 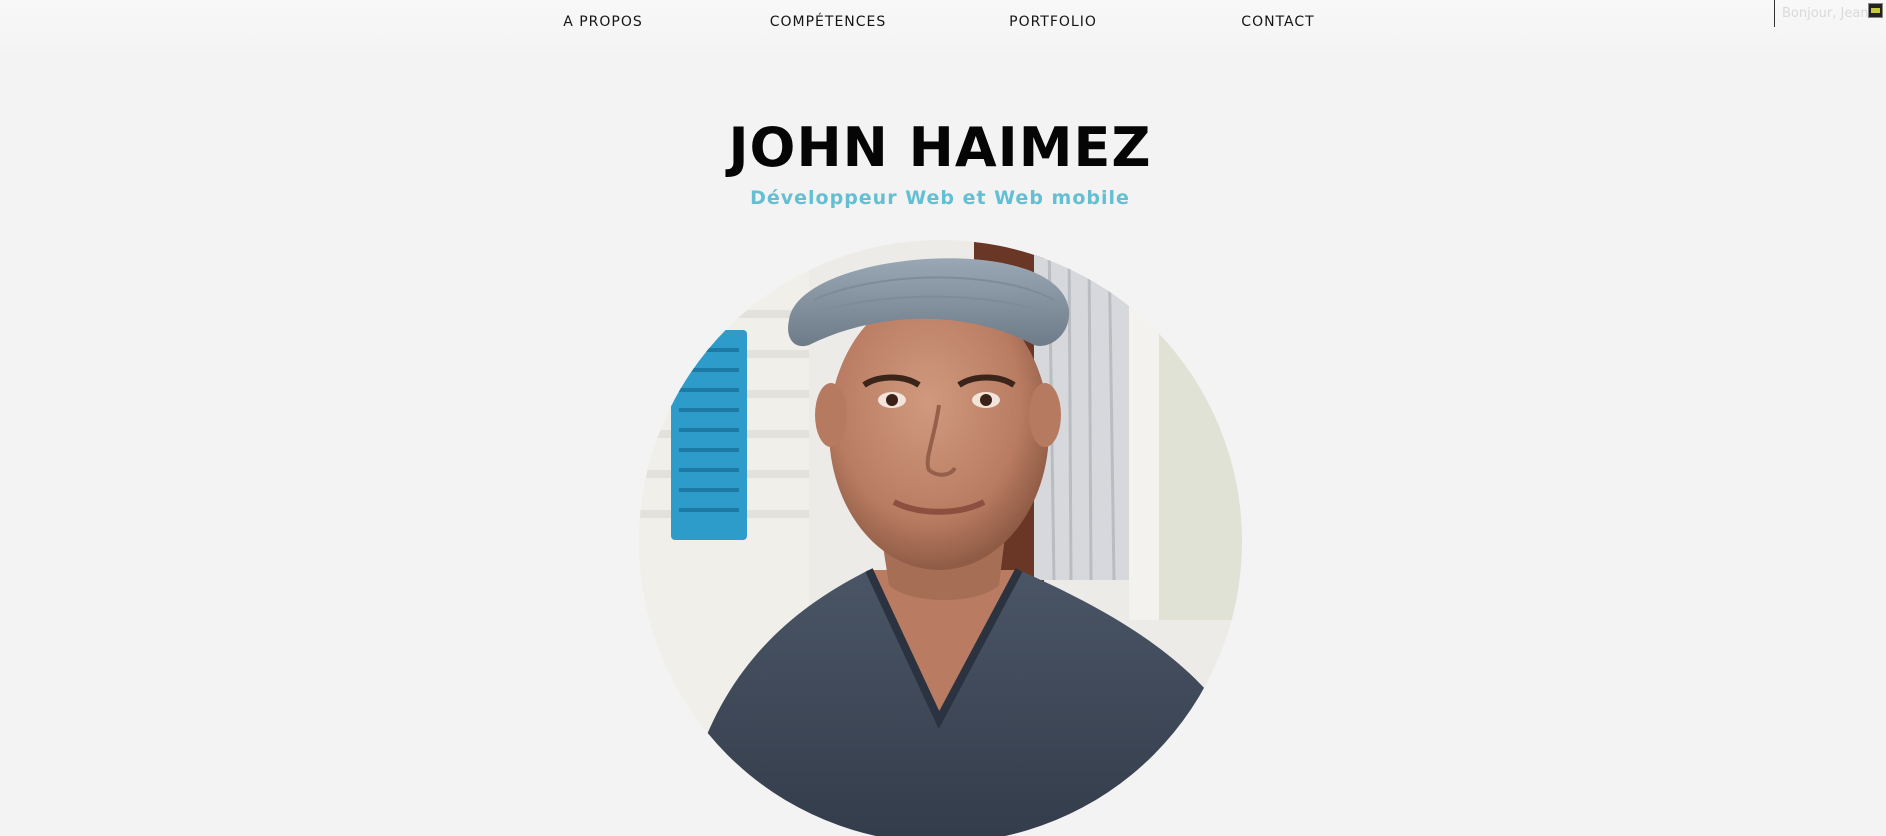 I want to click on corner-divider, so click(x=1774, y=13).